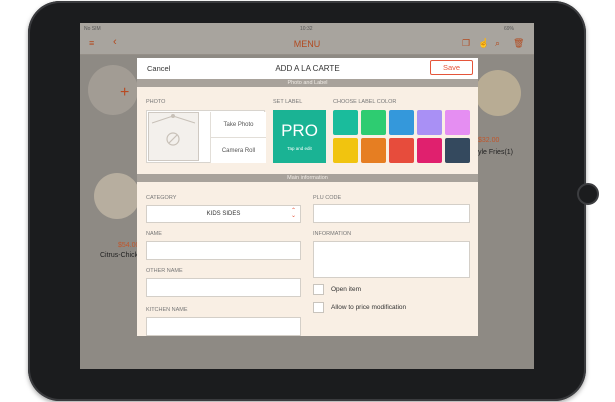 This screenshot has height=402, width=615. I want to click on plus-icon: +, so click(125, 92).